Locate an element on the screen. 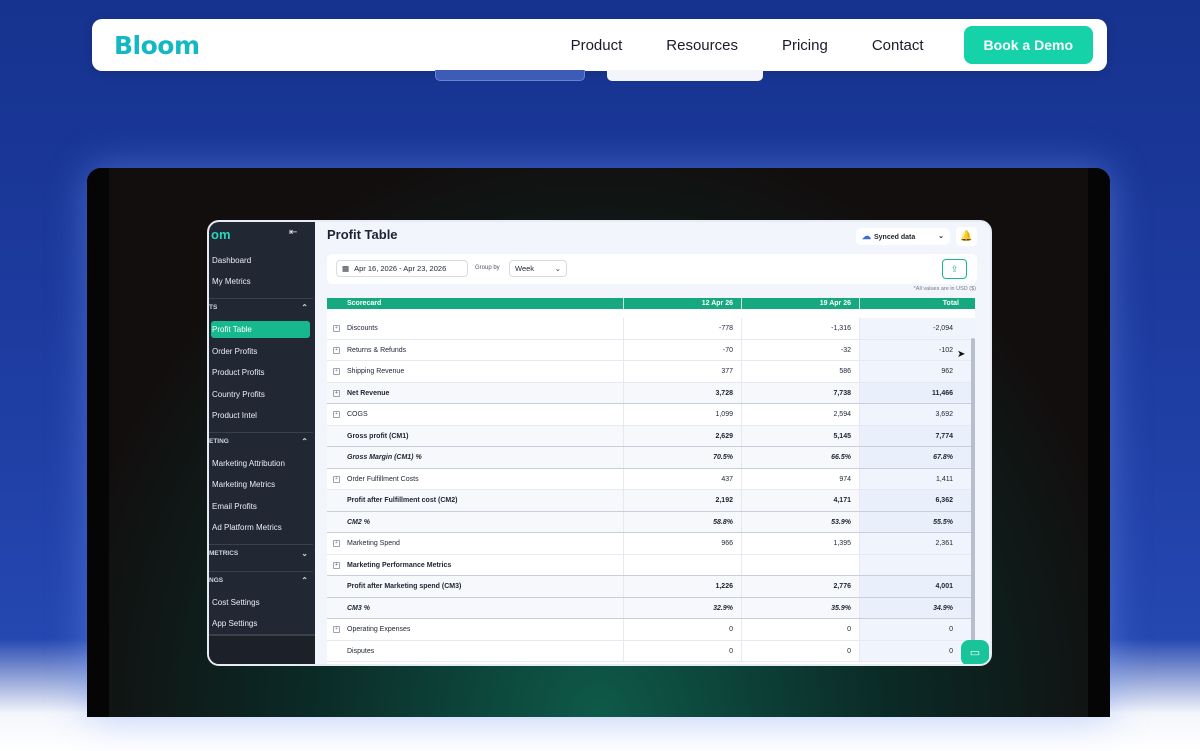  table-cell: 1,395 is located at coordinates (800, 543).